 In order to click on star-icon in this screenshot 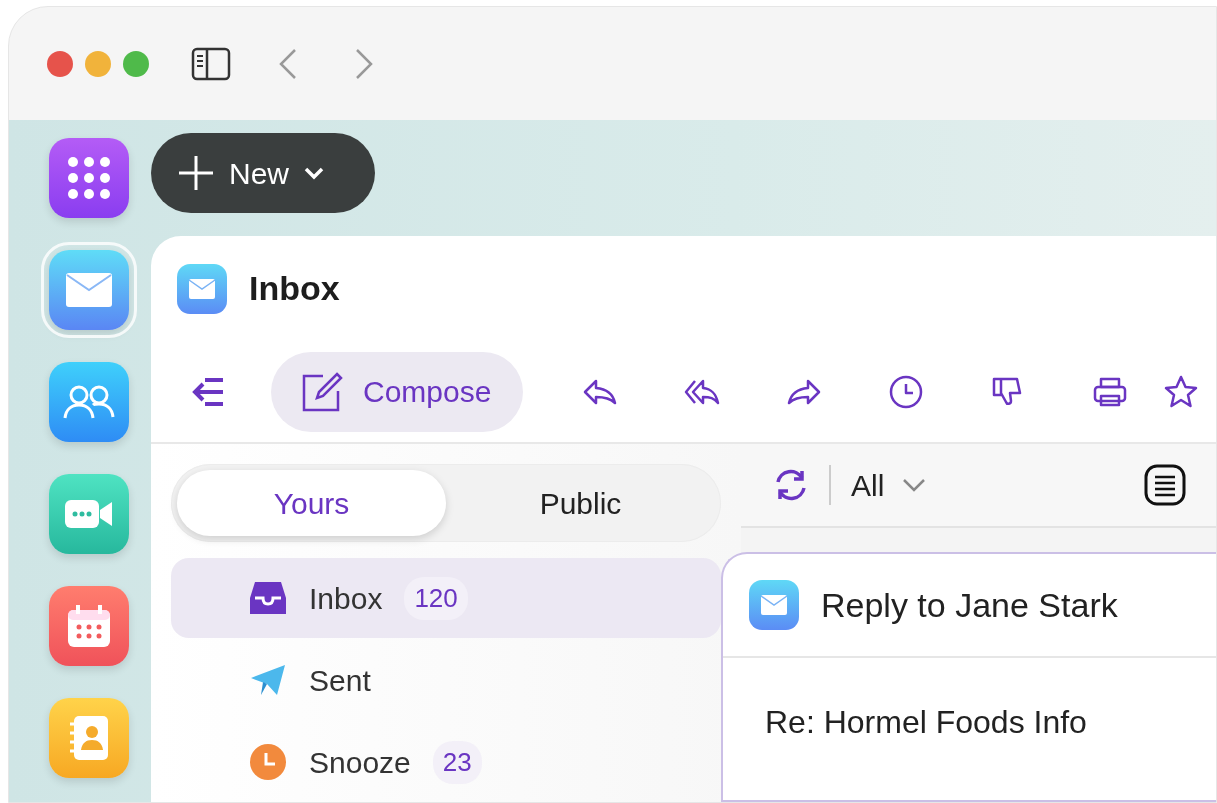, I will do `click(1181, 391)`.